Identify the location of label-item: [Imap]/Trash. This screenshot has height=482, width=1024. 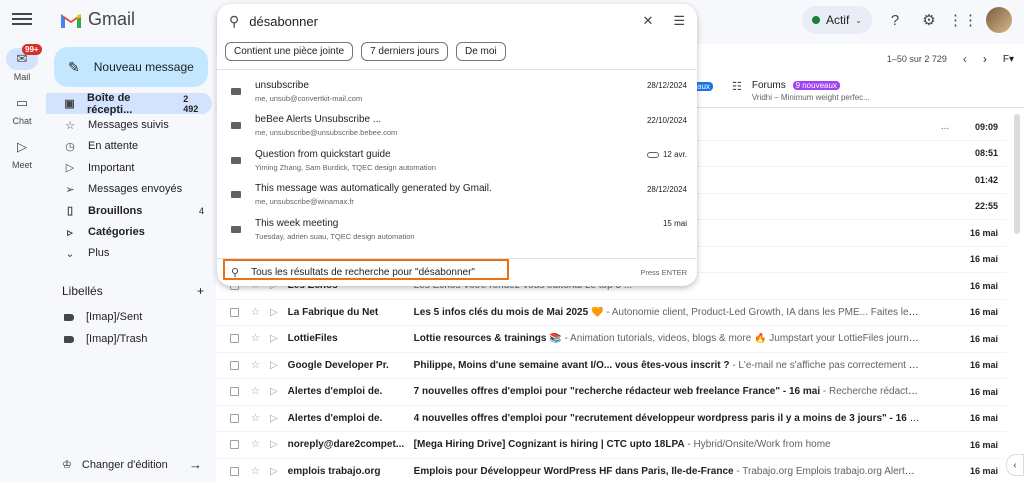
(129, 339).